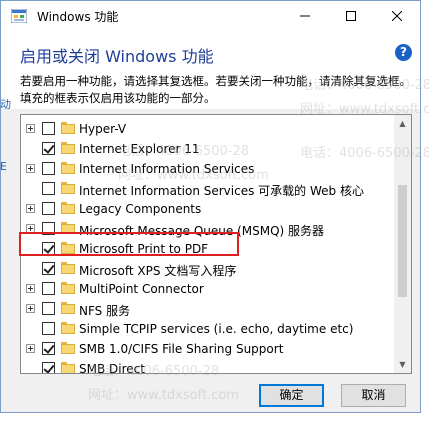 This screenshot has height=425, width=429. What do you see at coordinates (112, 368) in the screenshot?
I see `feature-label: SMB Direct` at bounding box center [112, 368].